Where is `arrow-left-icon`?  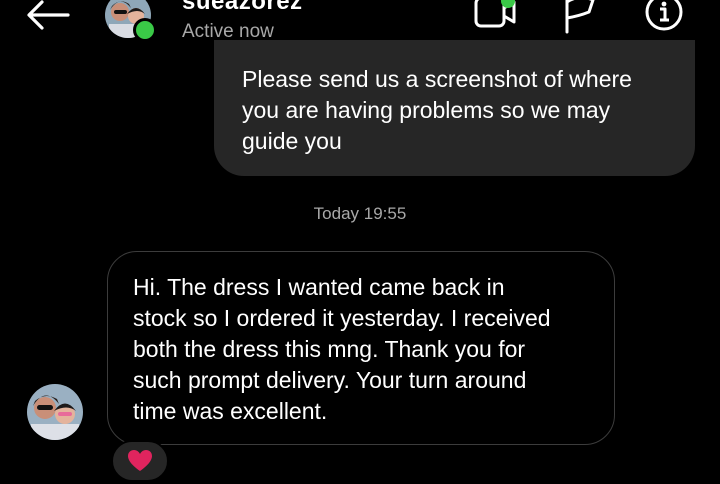
arrow-left-icon is located at coordinates (48, 15).